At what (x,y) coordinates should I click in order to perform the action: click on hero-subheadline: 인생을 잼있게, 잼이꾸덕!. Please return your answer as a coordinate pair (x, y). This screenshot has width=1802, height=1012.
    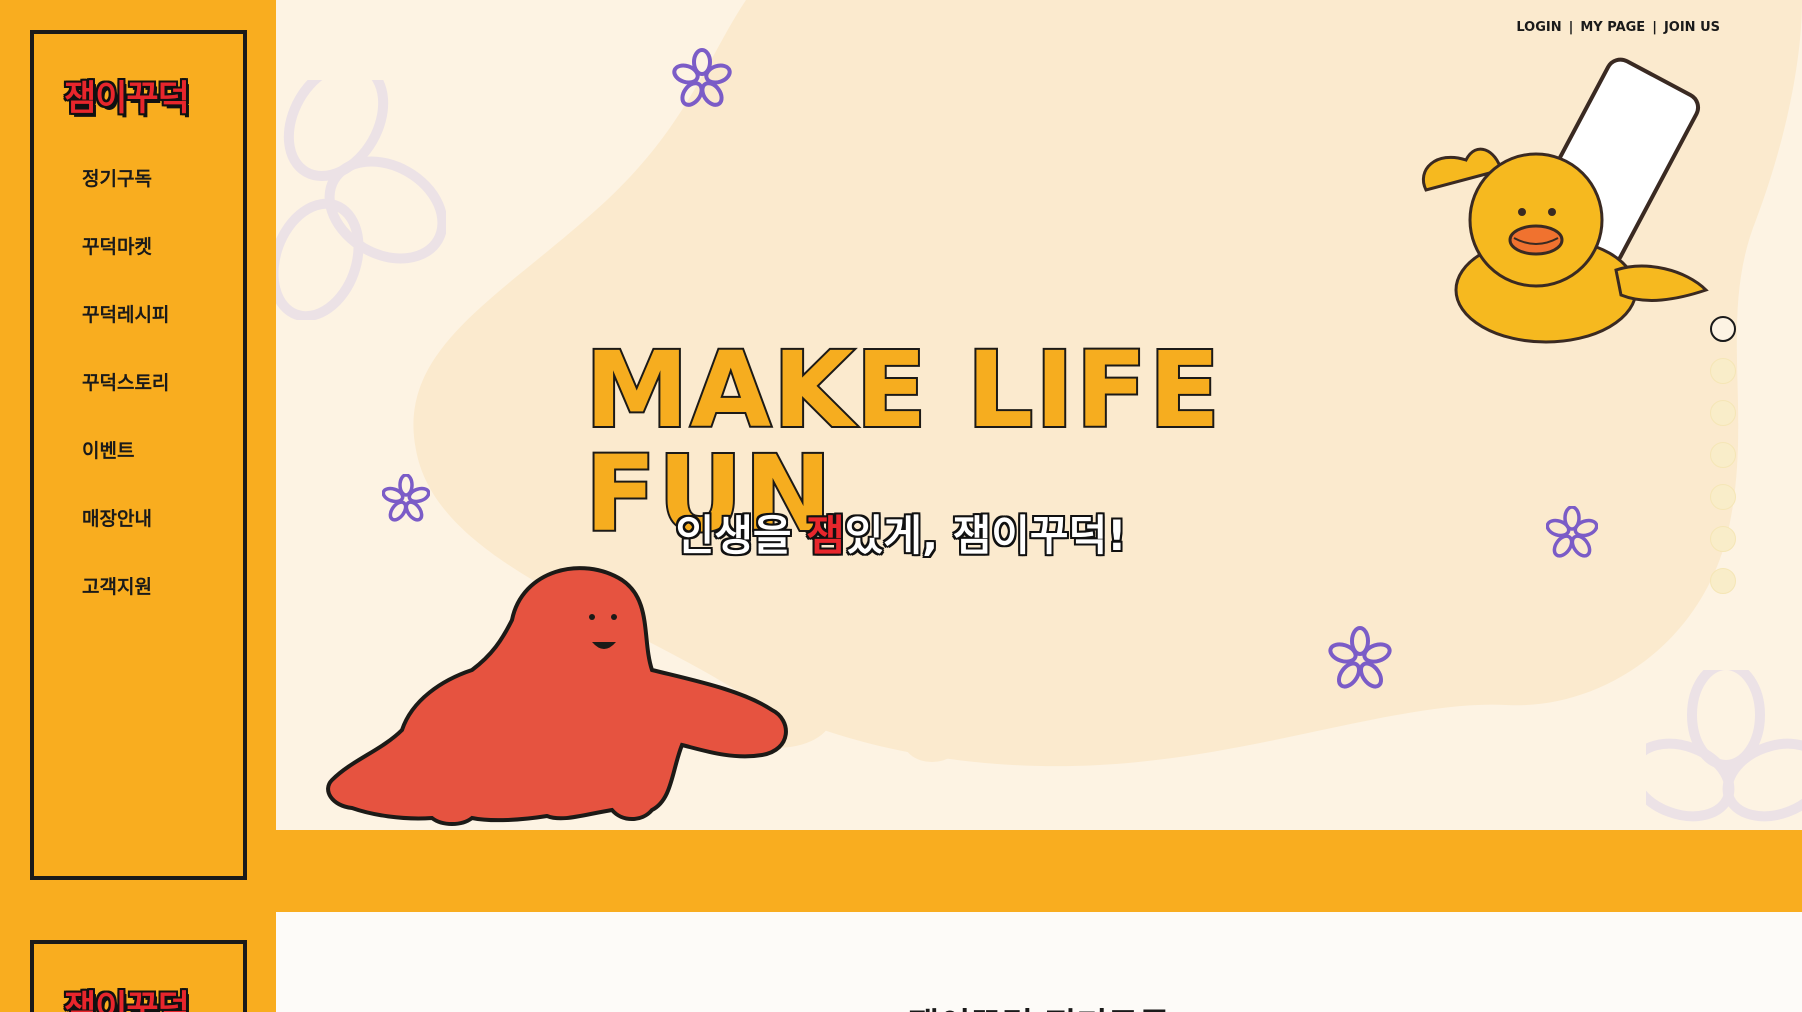
    Looking at the image, I should click on (901, 532).